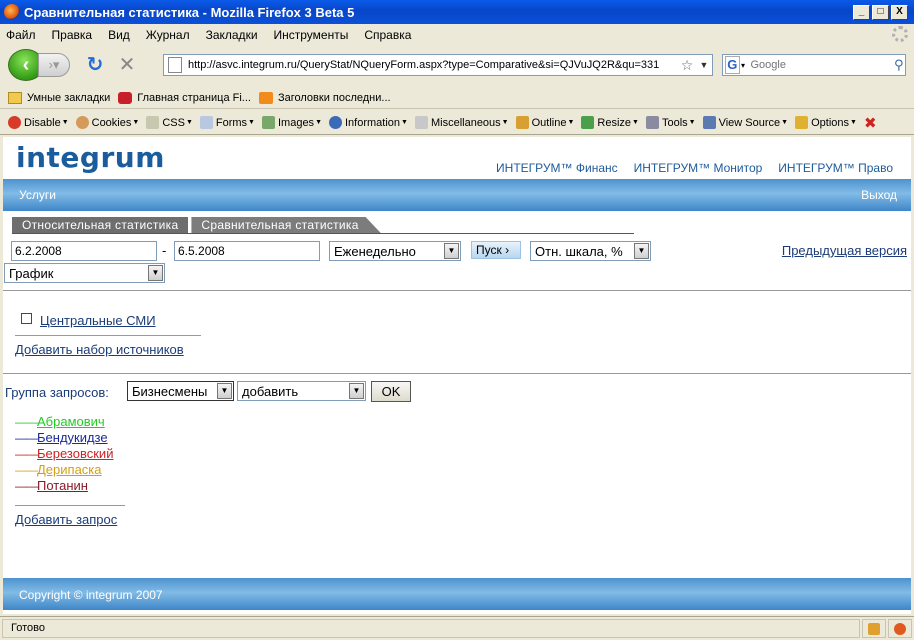 The image size is (914, 640). What do you see at coordinates (880, 12) in the screenshot?
I see `maximize-button: □` at bounding box center [880, 12].